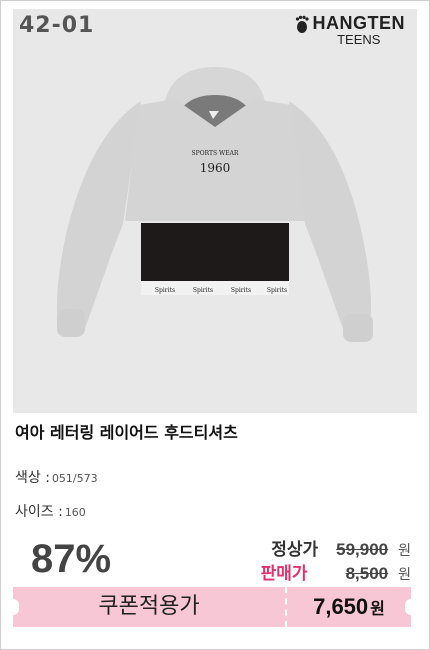  What do you see at coordinates (215, 168) in the screenshot?
I see `hoodie-print: 1960` at bounding box center [215, 168].